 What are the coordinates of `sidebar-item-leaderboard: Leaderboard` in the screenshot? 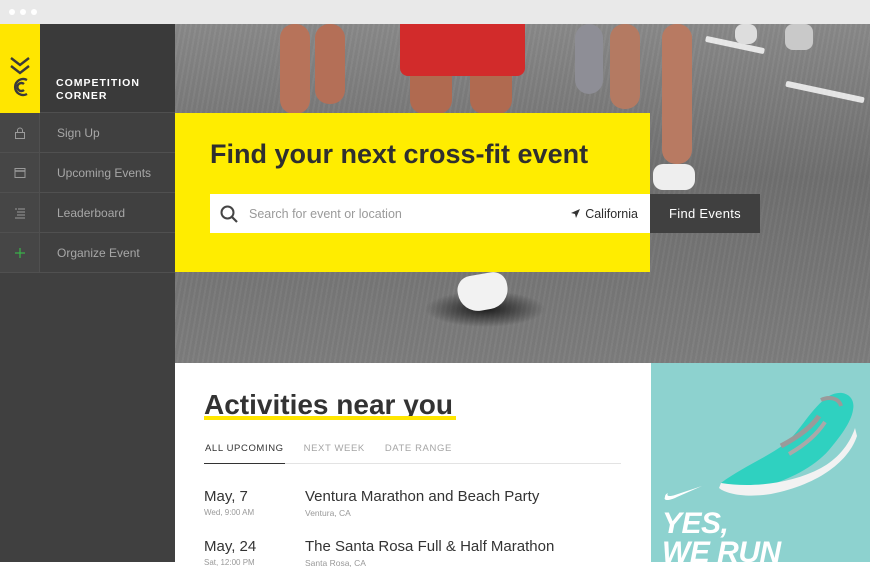 It's located at (87, 213).